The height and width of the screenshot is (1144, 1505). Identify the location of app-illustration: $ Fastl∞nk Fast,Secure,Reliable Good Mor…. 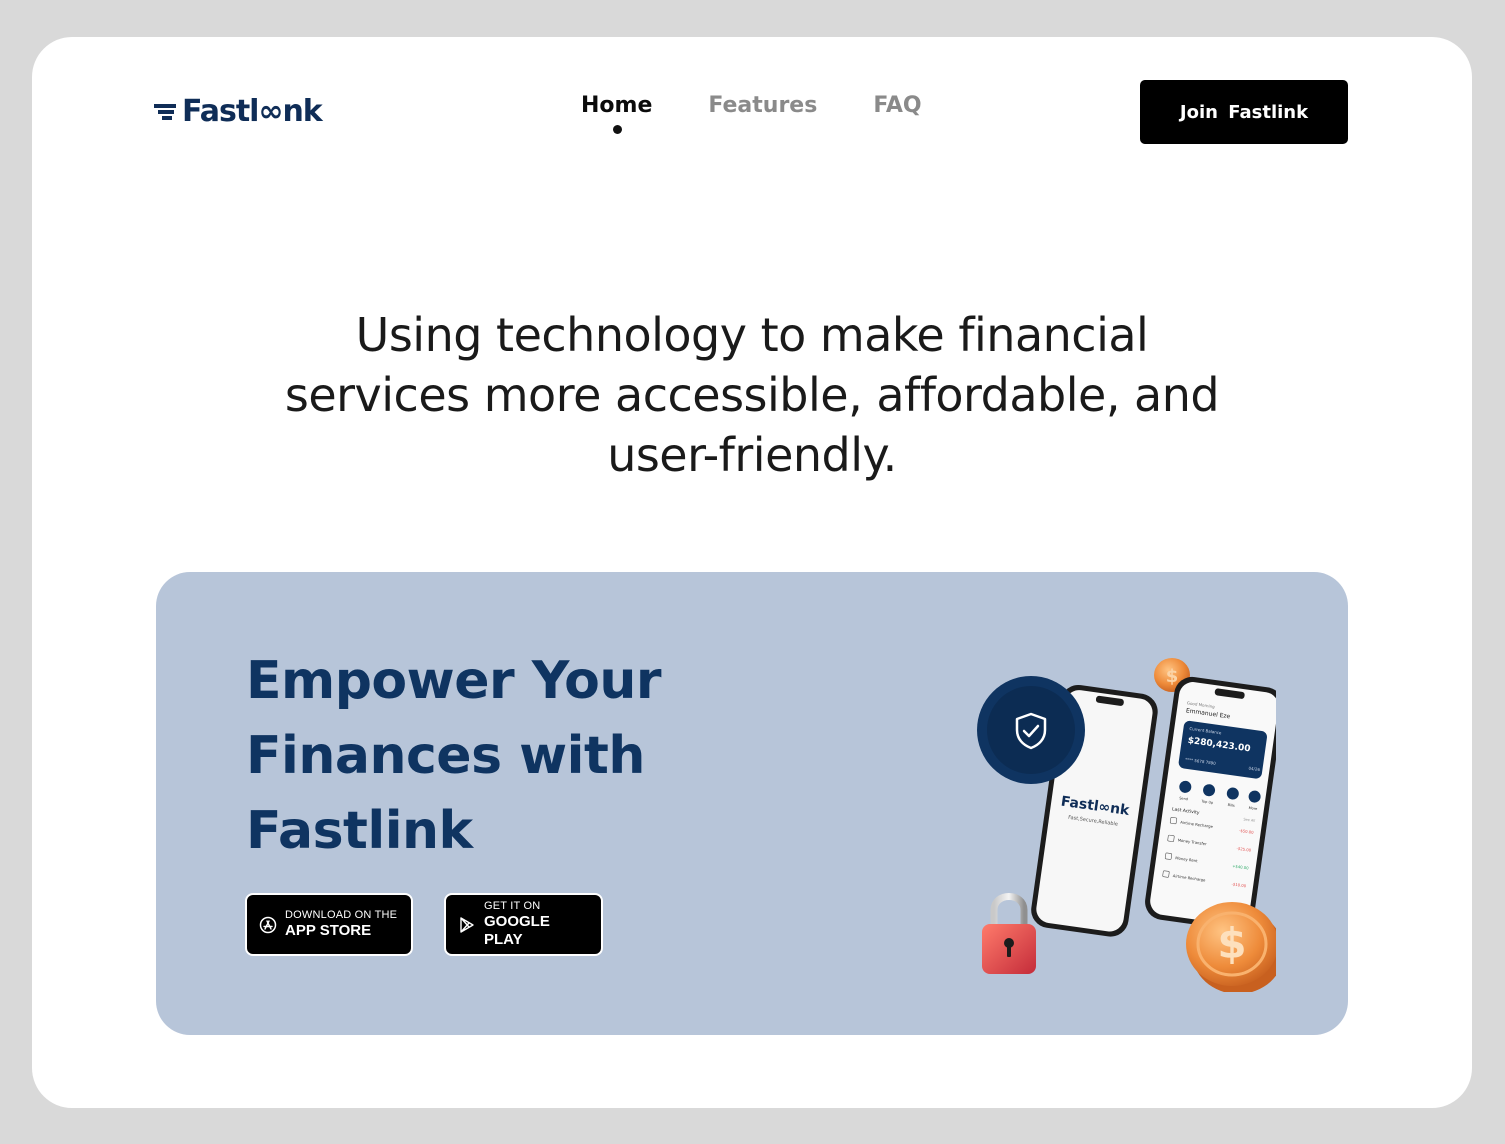
(1126, 825).